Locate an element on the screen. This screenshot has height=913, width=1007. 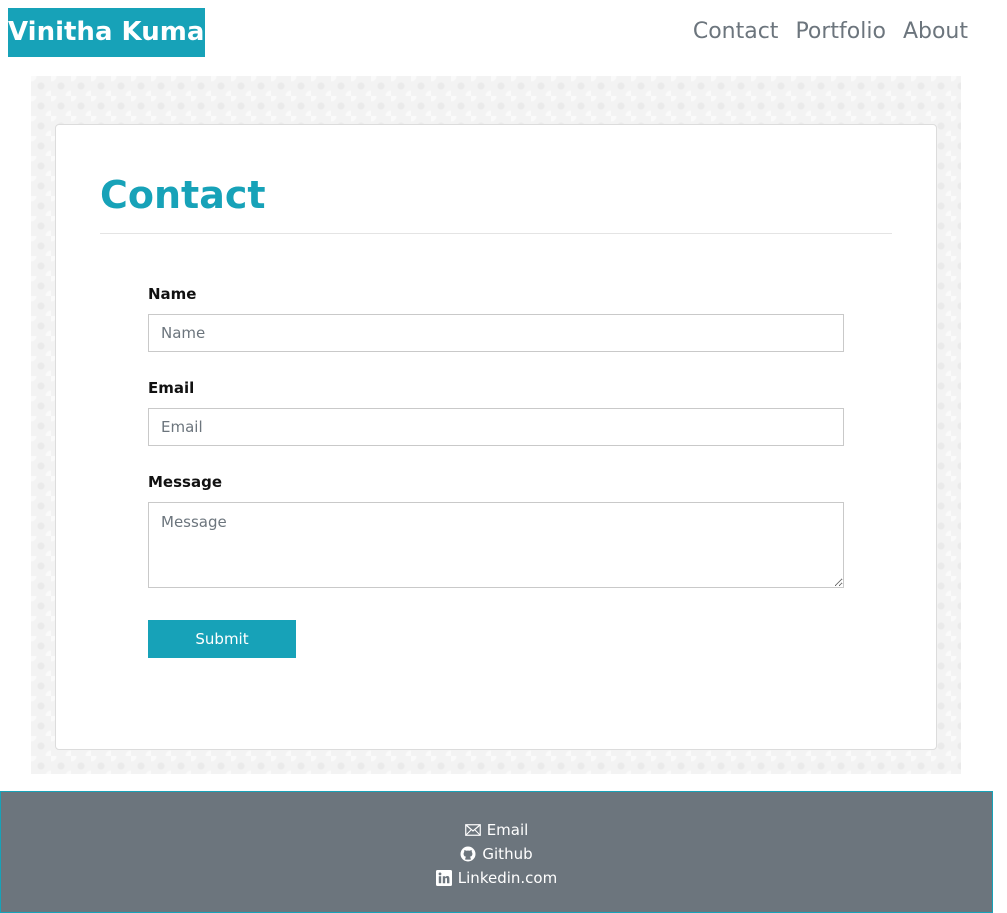
footer-linkedin-label: Linkedin.com is located at coordinates (507, 878).